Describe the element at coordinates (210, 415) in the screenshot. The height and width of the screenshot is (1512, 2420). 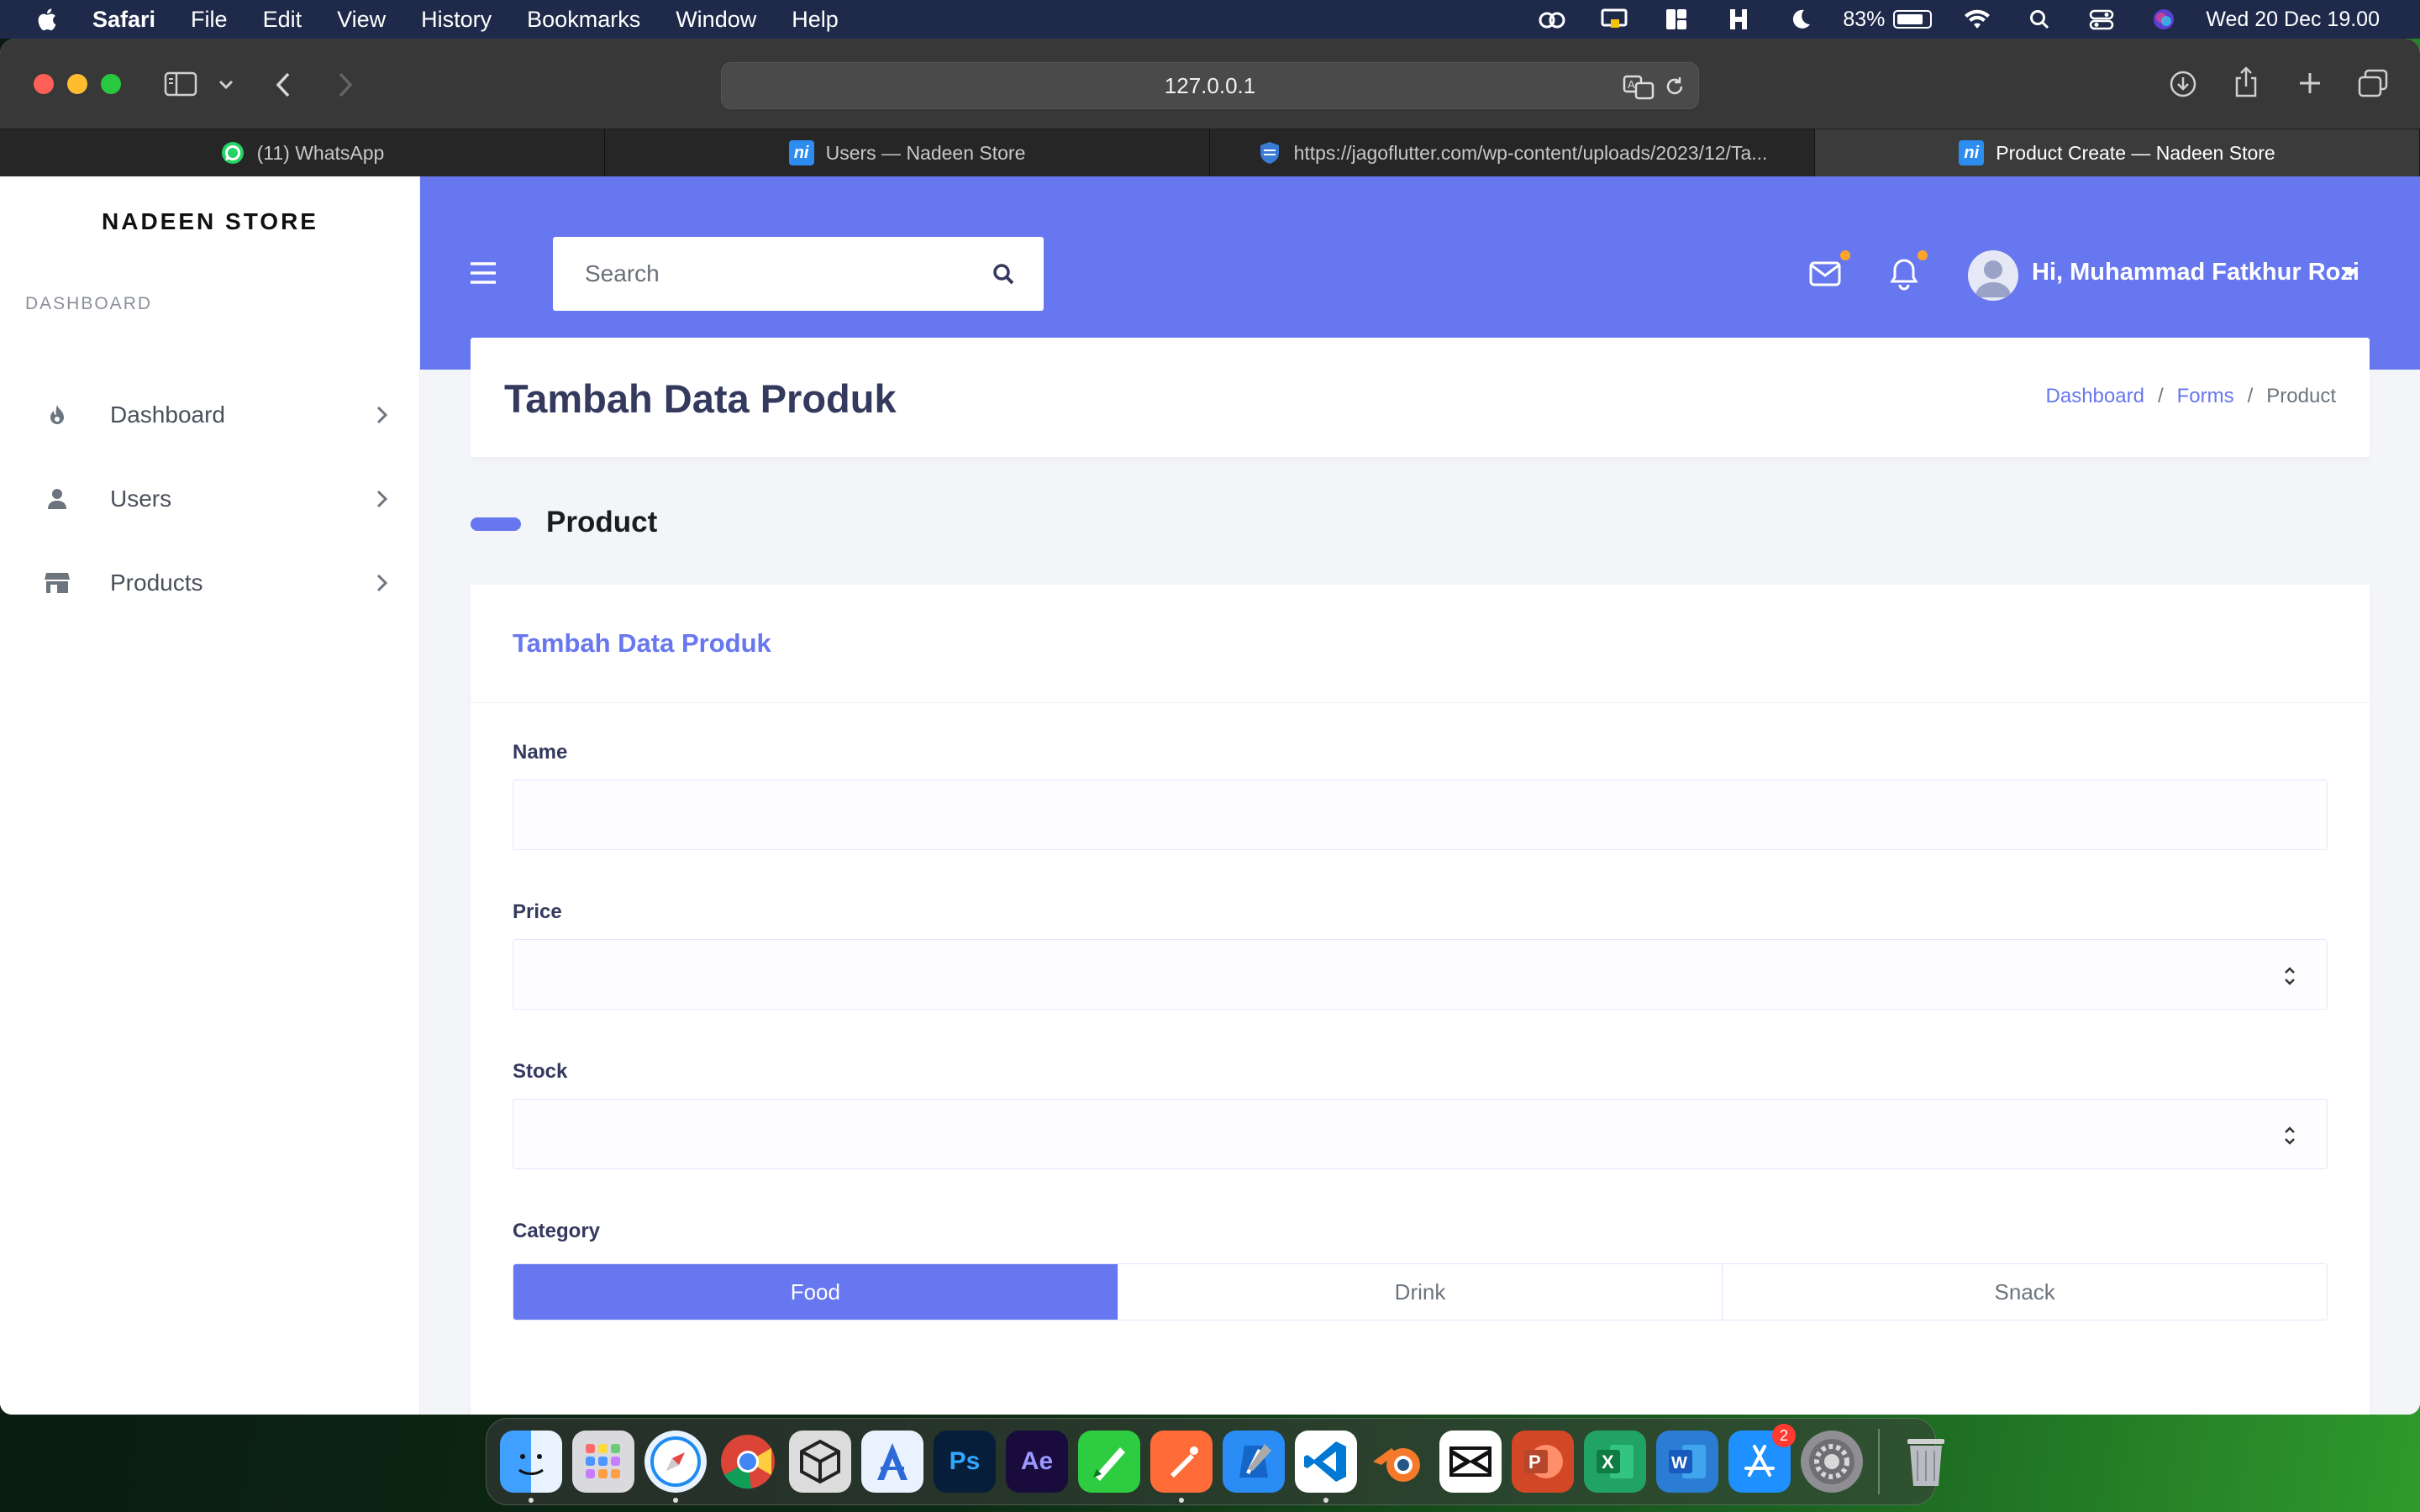
I see `sidebar-item-dashboard: Dashboard` at that location.